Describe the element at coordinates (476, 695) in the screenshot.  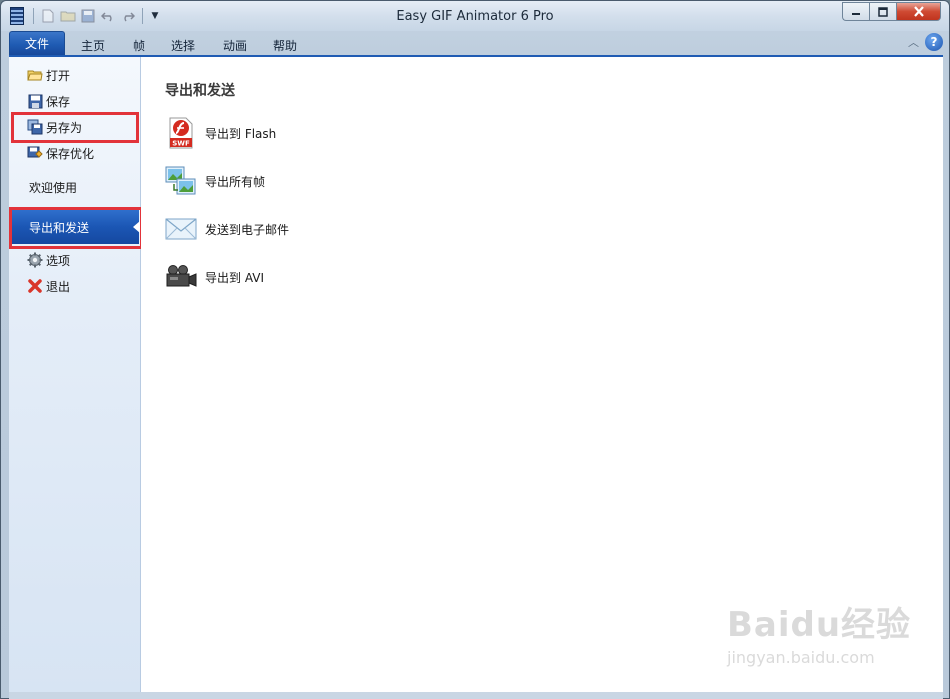
I see `window-bottom-border` at that location.